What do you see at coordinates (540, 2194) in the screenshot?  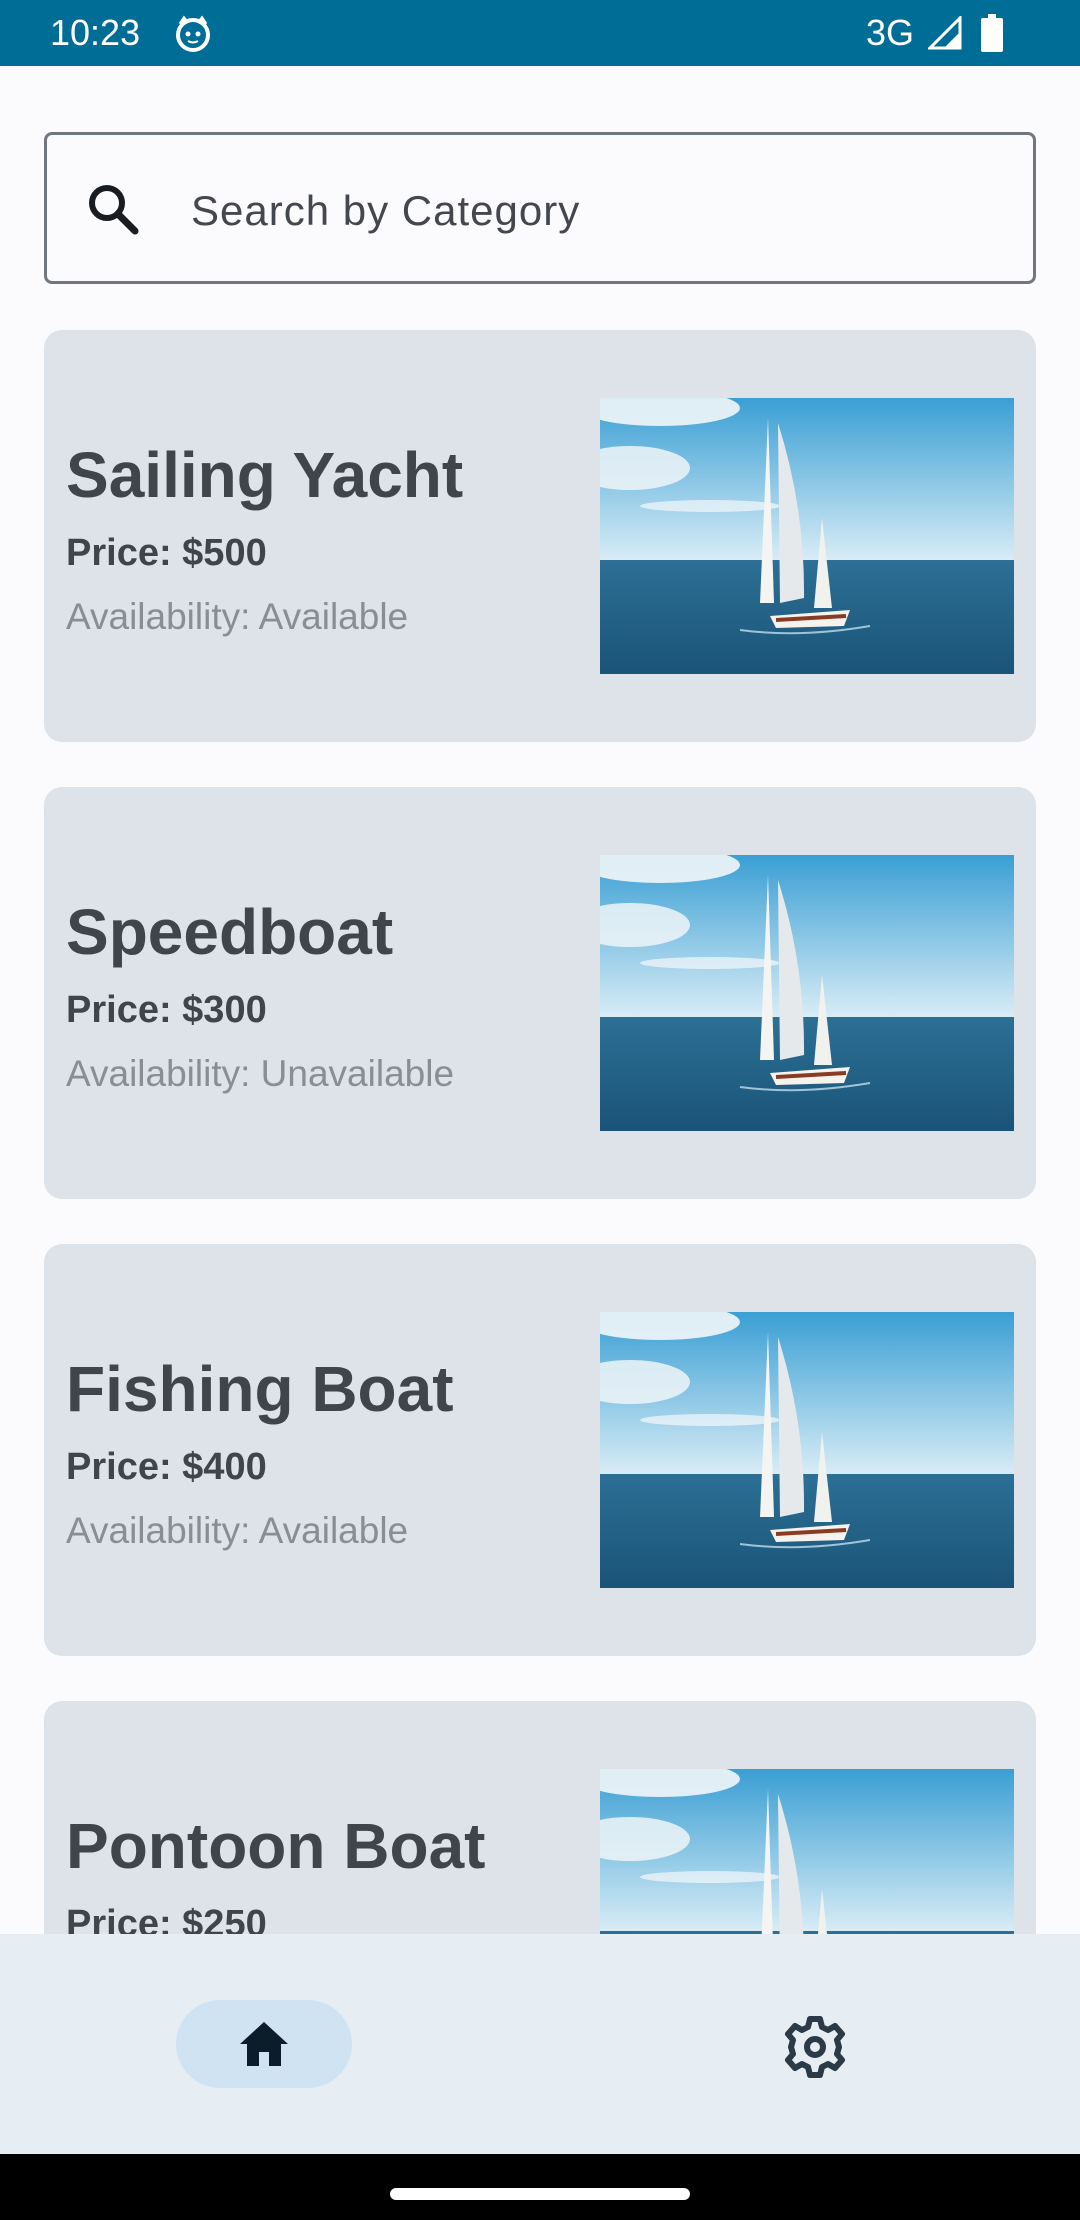 I see `home-gesture-handle` at bounding box center [540, 2194].